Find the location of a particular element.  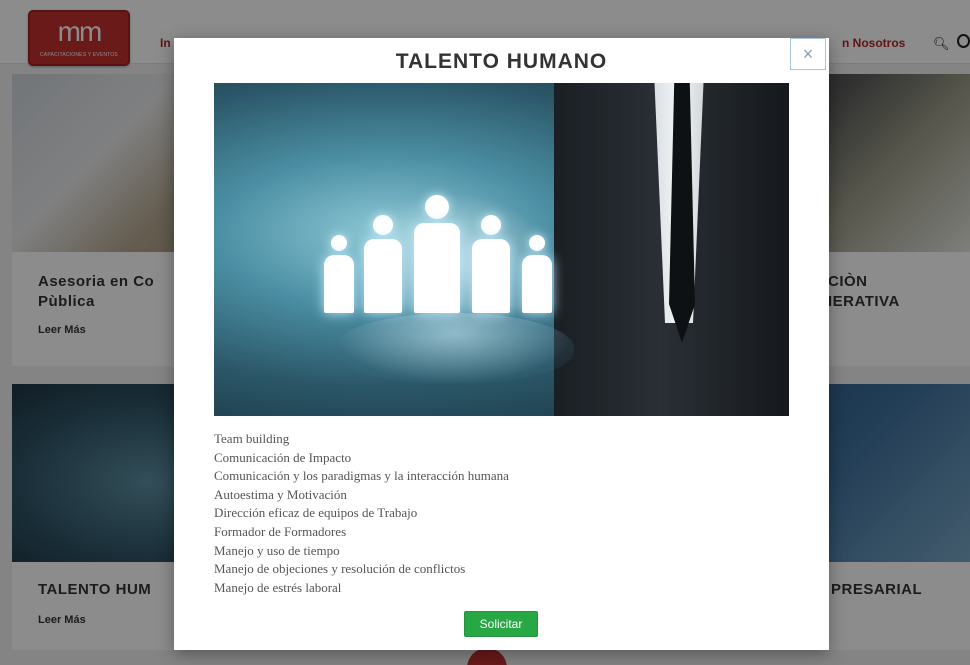

list-item: Dirección eficaz de equipos de Trabajo is located at coordinates (316, 513).